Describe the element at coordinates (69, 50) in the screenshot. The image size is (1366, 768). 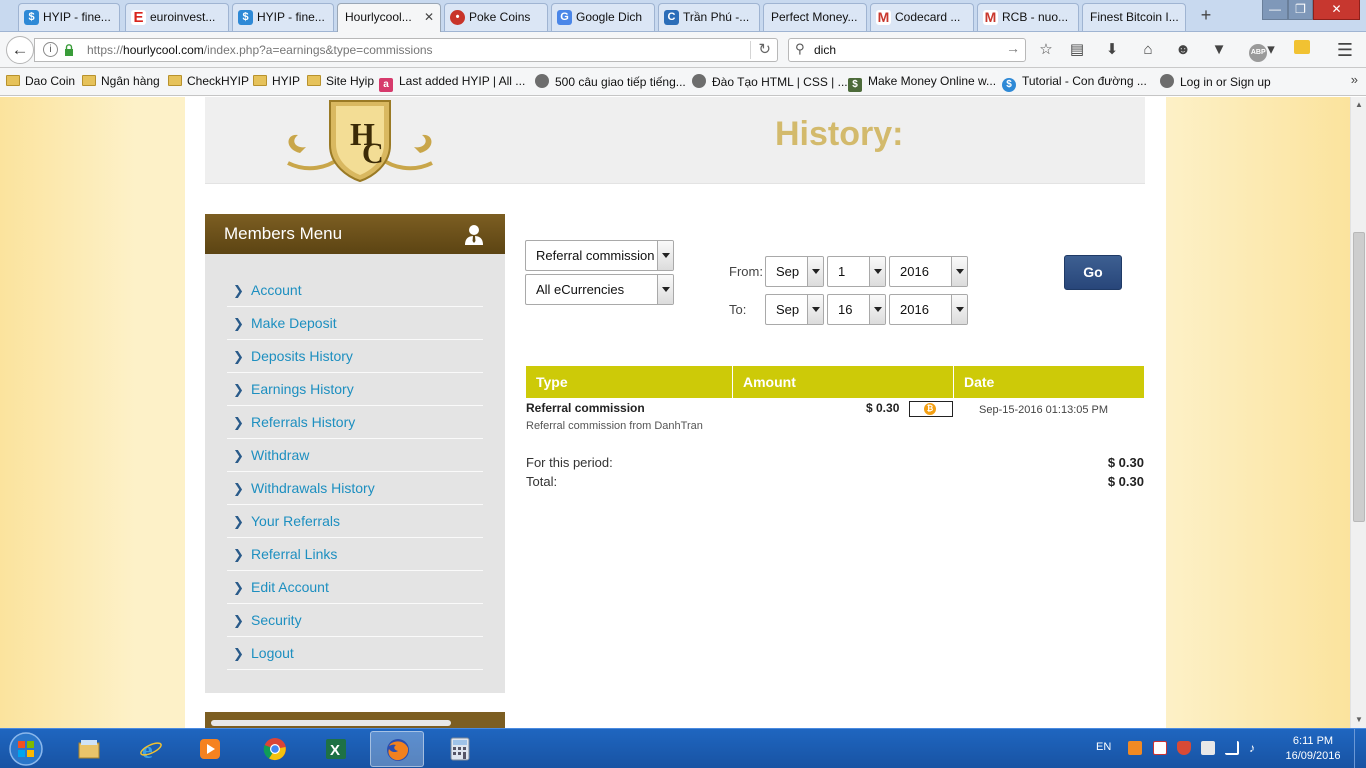
I see `lock-icon` at that location.